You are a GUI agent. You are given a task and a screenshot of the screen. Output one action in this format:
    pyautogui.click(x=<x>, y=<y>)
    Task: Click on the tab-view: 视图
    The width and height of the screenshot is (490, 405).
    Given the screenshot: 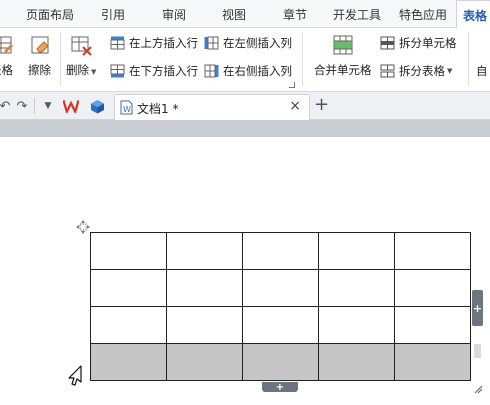 What is the action you would take?
    pyautogui.click(x=234, y=14)
    